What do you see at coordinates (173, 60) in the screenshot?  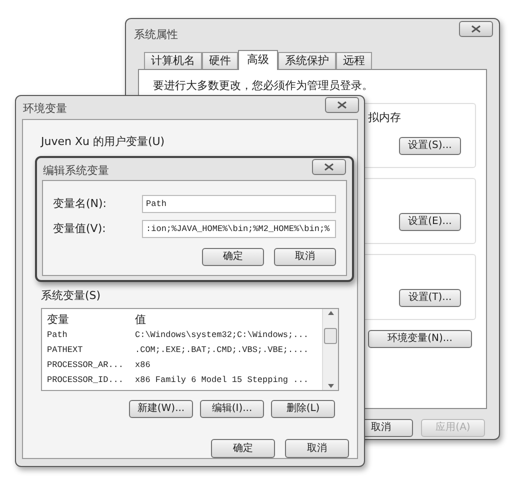 I see `tab: 计算机名` at bounding box center [173, 60].